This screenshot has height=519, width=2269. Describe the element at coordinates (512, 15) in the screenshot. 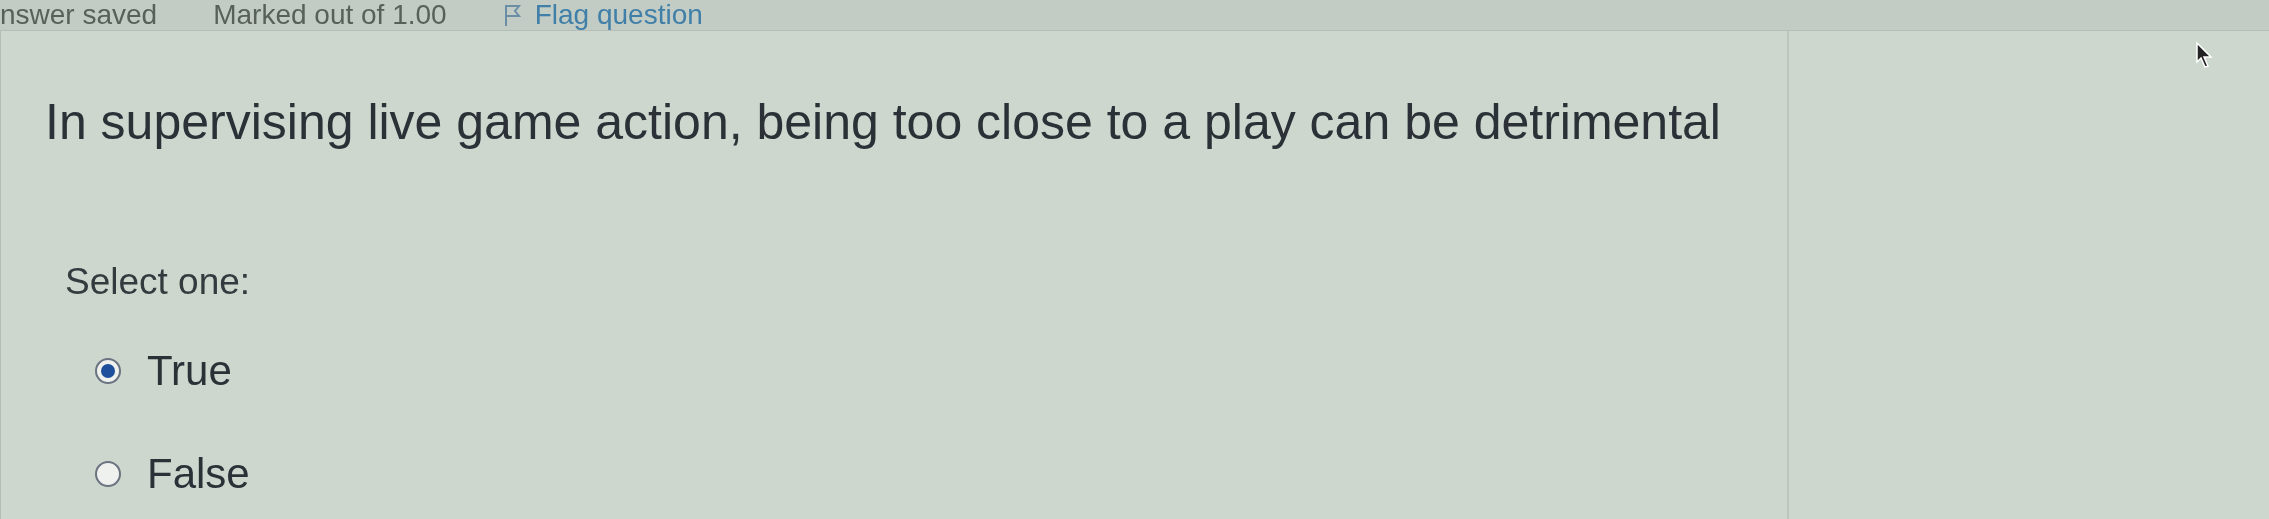

I see `flag-icon` at that location.